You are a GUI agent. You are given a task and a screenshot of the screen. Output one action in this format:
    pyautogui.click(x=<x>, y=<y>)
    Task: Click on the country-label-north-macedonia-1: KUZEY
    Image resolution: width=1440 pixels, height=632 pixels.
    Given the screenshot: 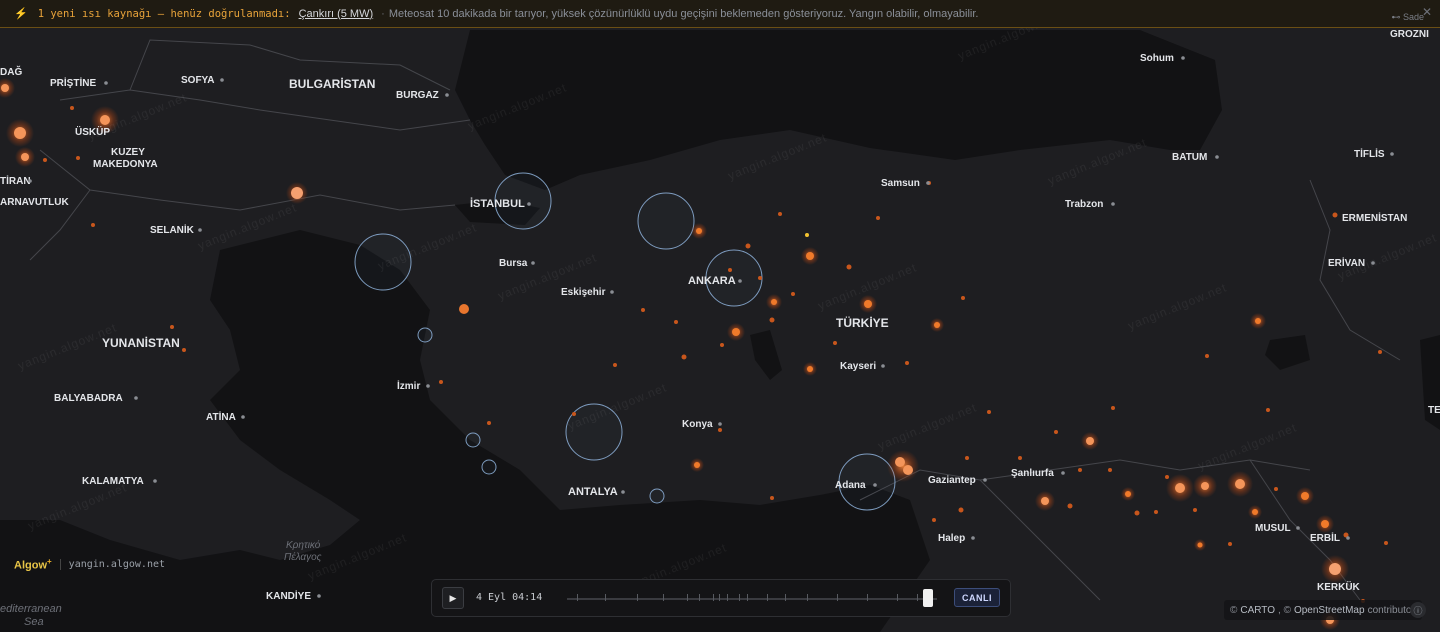 What is the action you would take?
    pyautogui.click(x=128, y=152)
    